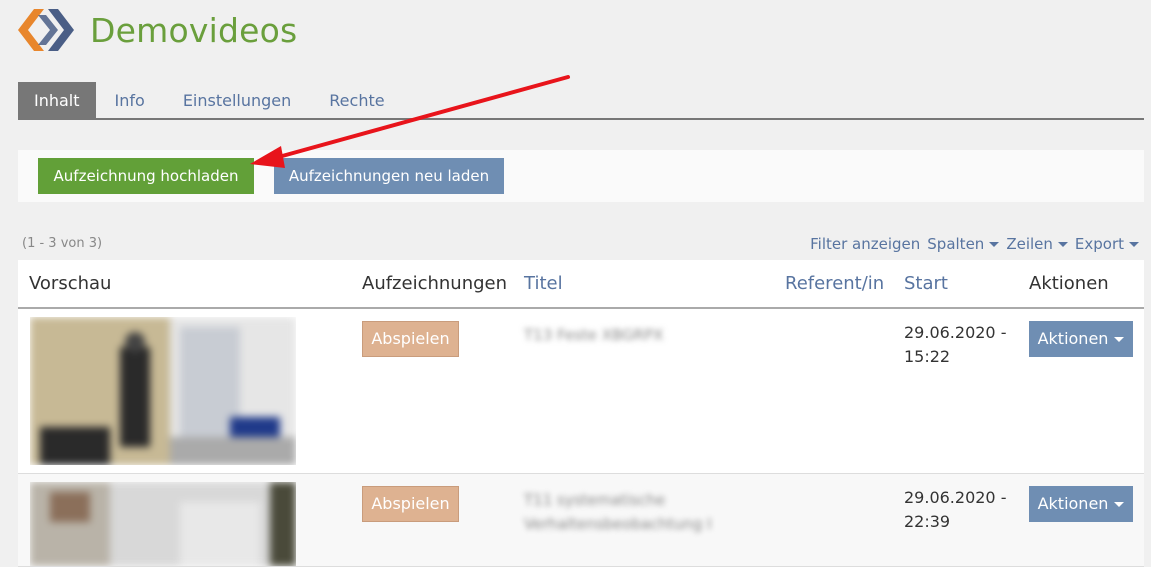 The image size is (1151, 567). Describe the element at coordinates (435, 283) in the screenshot. I see `column-header-recordings: Aufzeichnungen` at that location.